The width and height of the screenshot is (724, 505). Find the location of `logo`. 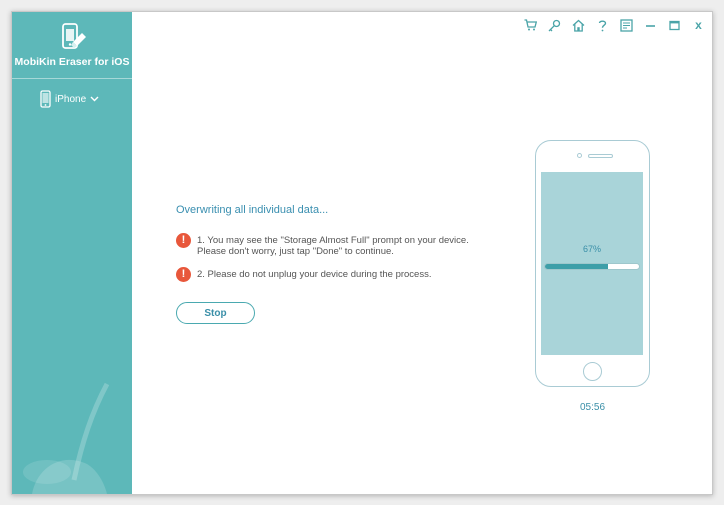

logo is located at coordinates (72, 40).